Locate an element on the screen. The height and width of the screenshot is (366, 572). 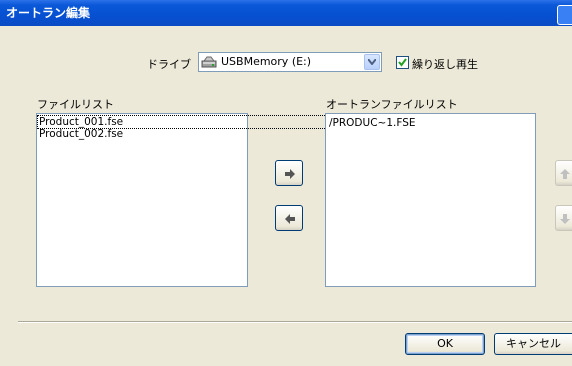
list-item: /PRODUC~1.FSE is located at coordinates (372, 123).